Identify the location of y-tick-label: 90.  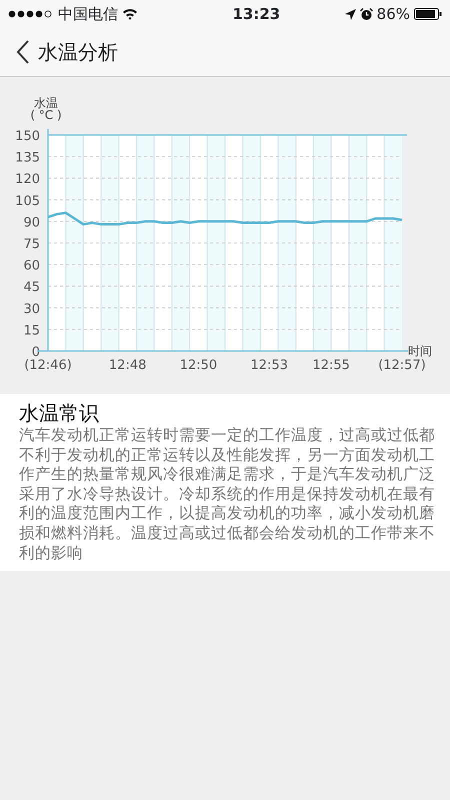
(31, 222).